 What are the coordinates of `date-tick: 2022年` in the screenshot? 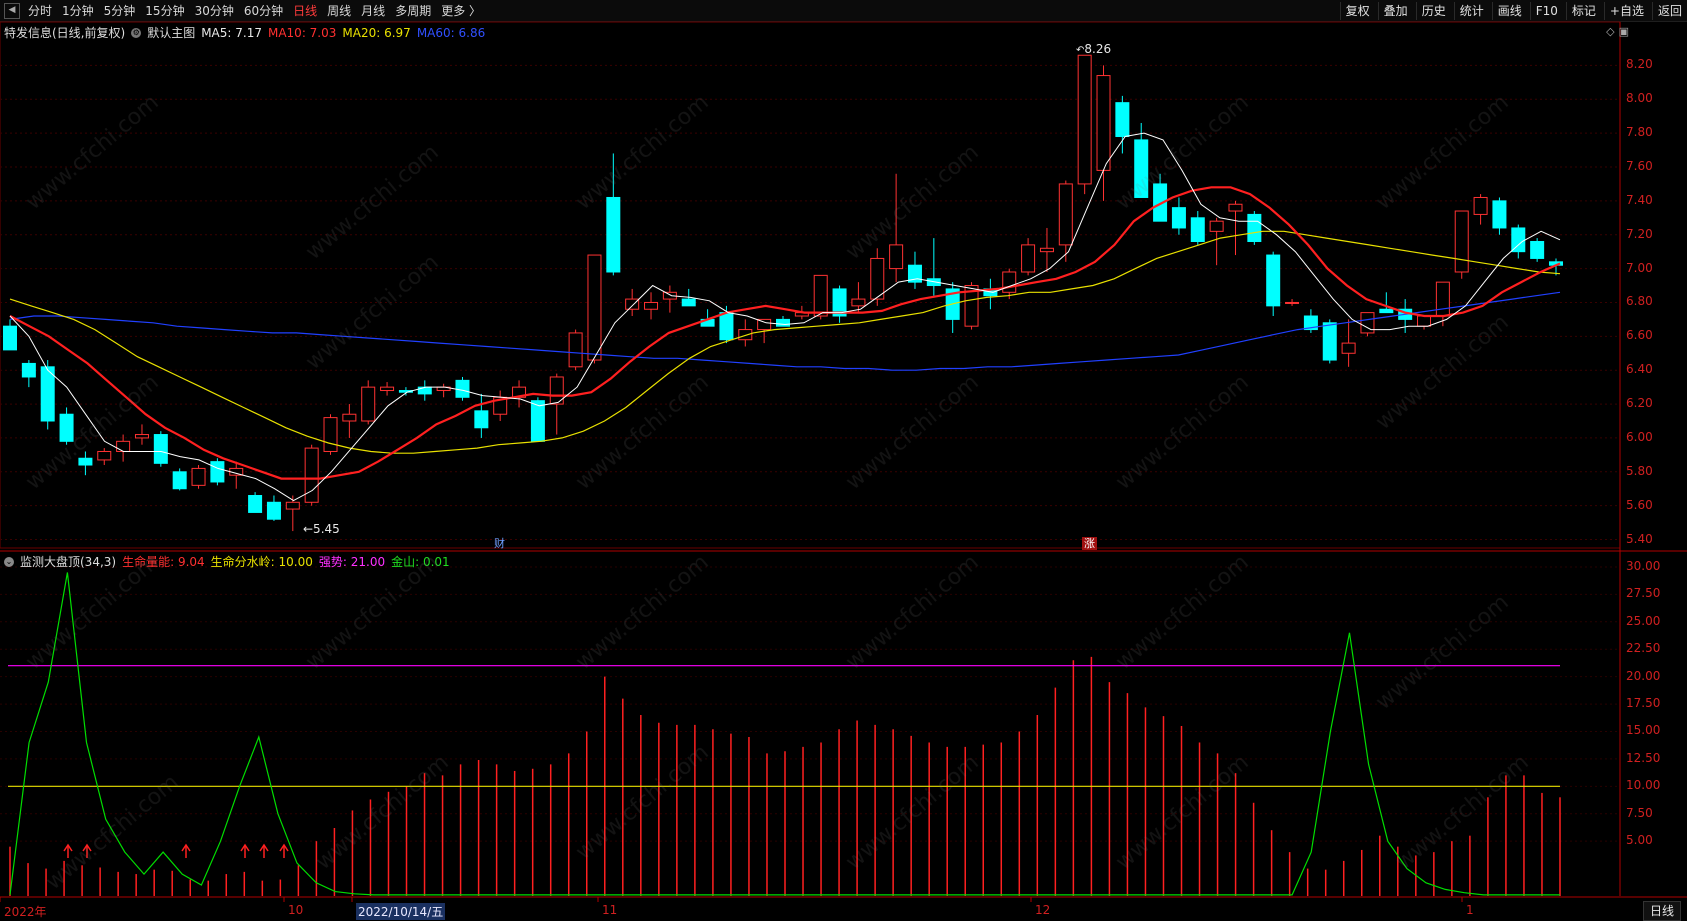 It's located at (25, 912).